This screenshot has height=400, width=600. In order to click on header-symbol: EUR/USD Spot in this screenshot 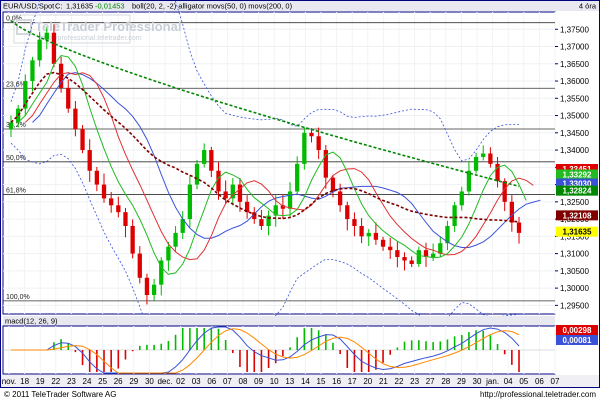, I will do `click(29, 6)`.